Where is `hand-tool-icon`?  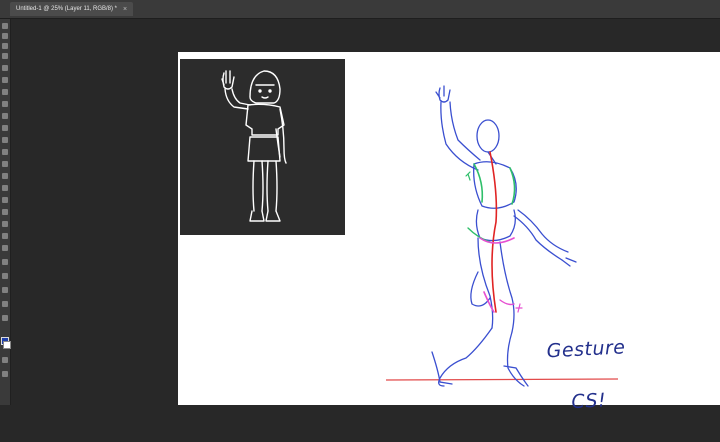 hand-tool-icon is located at coordinates (5, 236).